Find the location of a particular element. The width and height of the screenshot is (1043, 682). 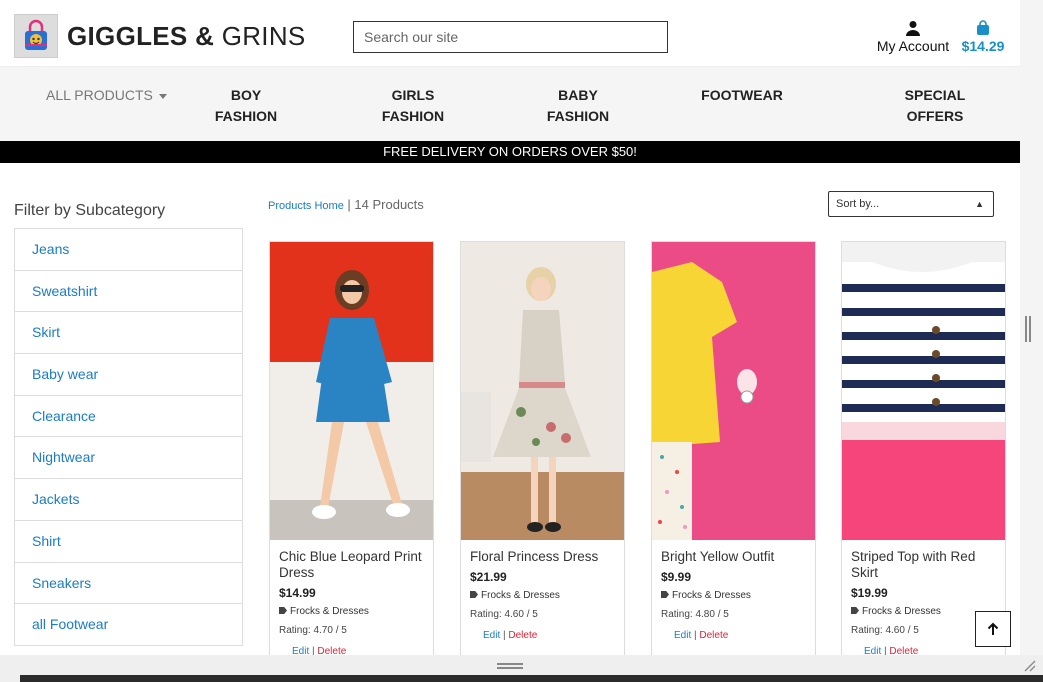

nav-special-line2: OFFERS is located at coordinates (935, 116).